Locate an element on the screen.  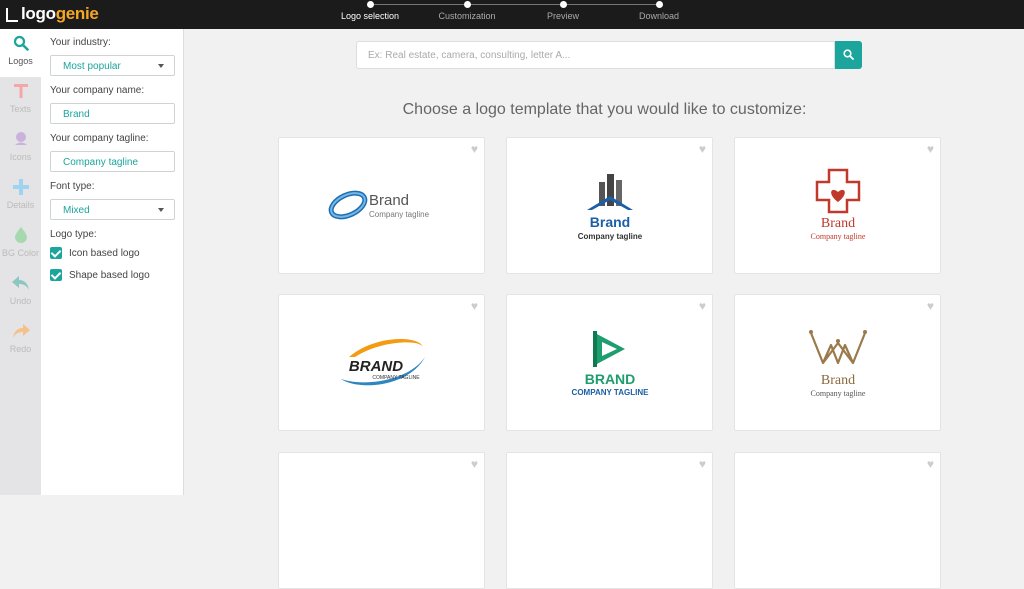
step-label: Preview is located at coordinates (562, 16).